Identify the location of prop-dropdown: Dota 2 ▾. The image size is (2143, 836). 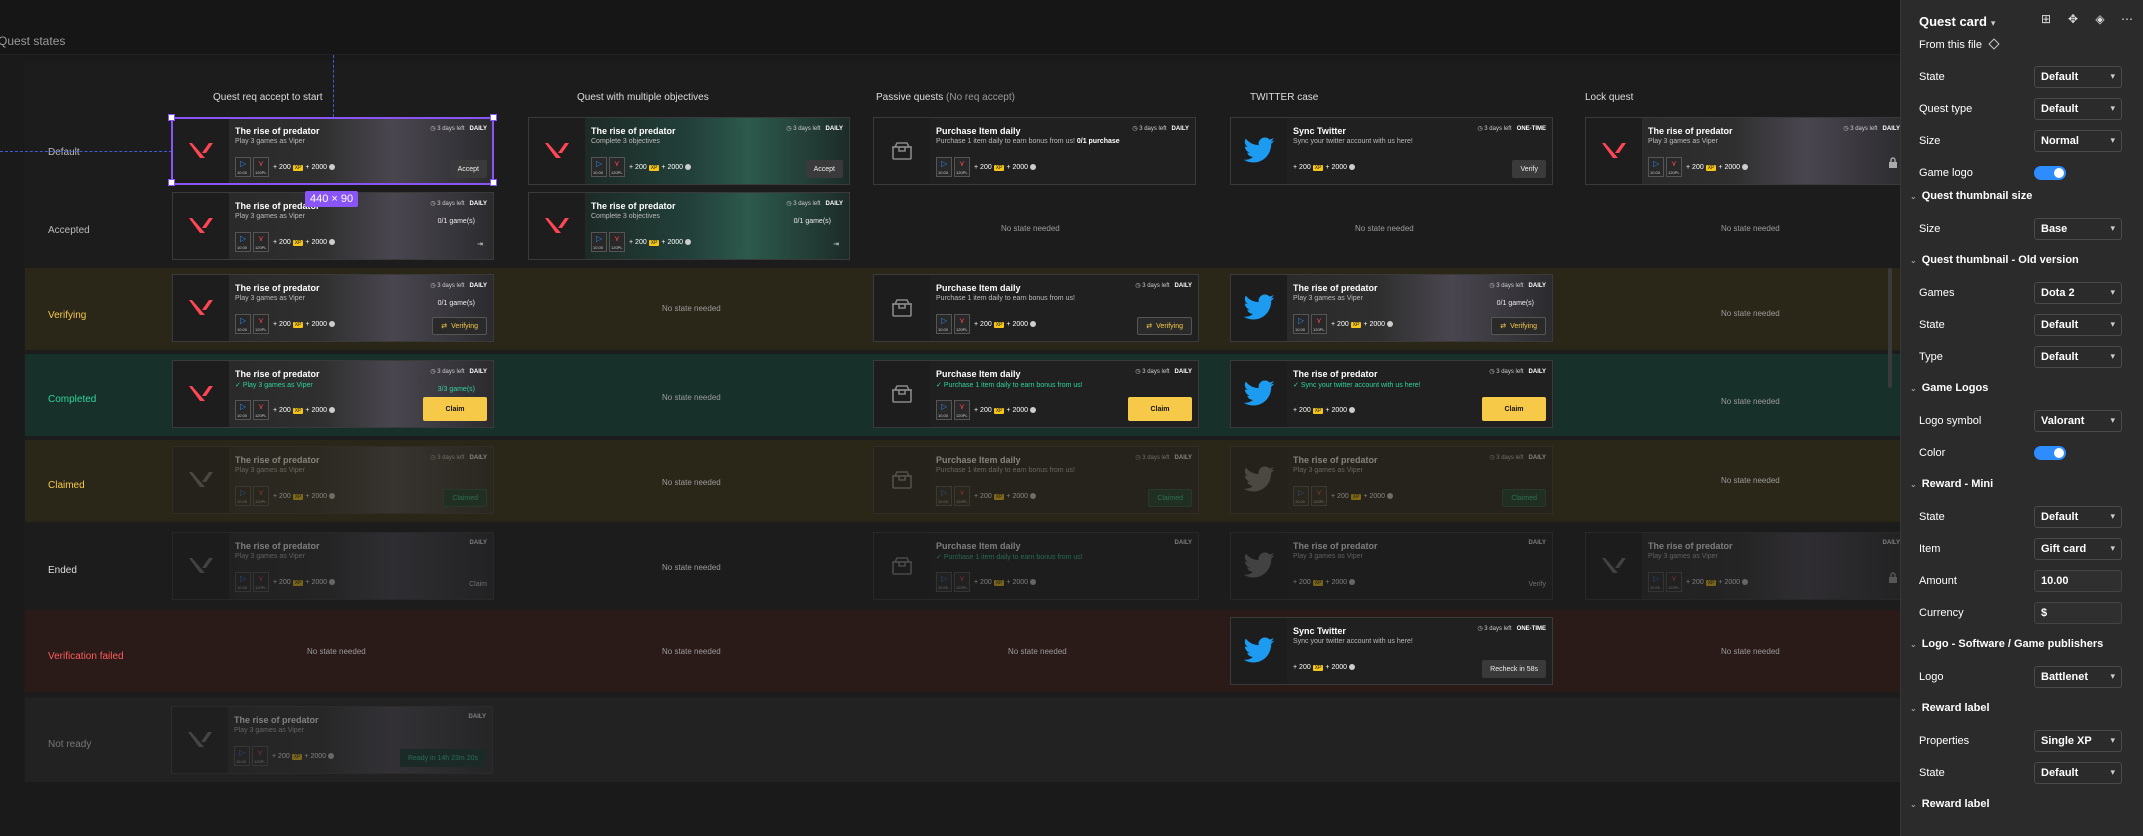
(2078, 293).